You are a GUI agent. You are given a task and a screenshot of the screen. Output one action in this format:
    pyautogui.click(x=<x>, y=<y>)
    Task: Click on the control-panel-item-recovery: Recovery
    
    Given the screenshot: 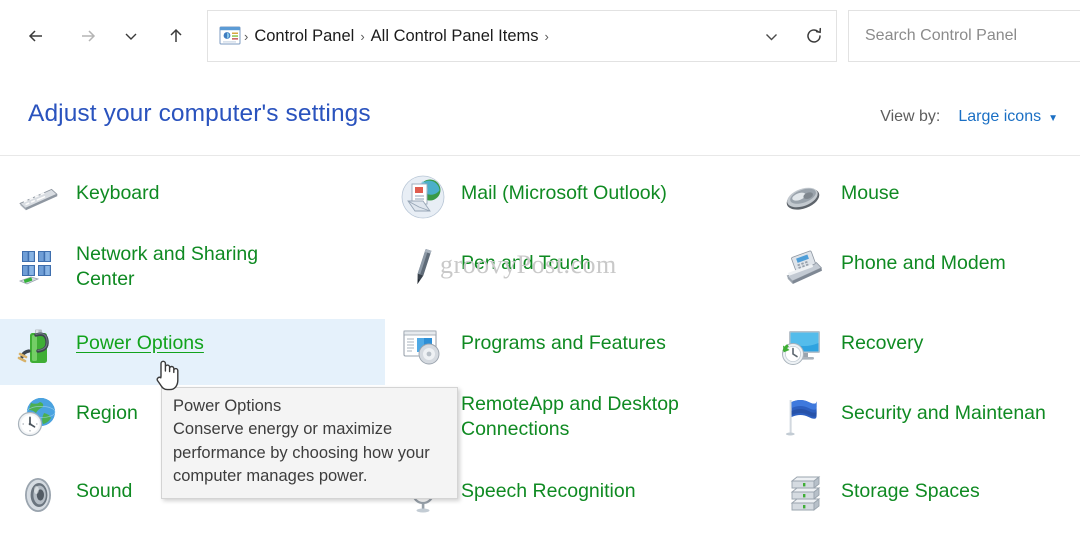 What is the action you would take?
    pyautogui.click(x=922, y=352)
    